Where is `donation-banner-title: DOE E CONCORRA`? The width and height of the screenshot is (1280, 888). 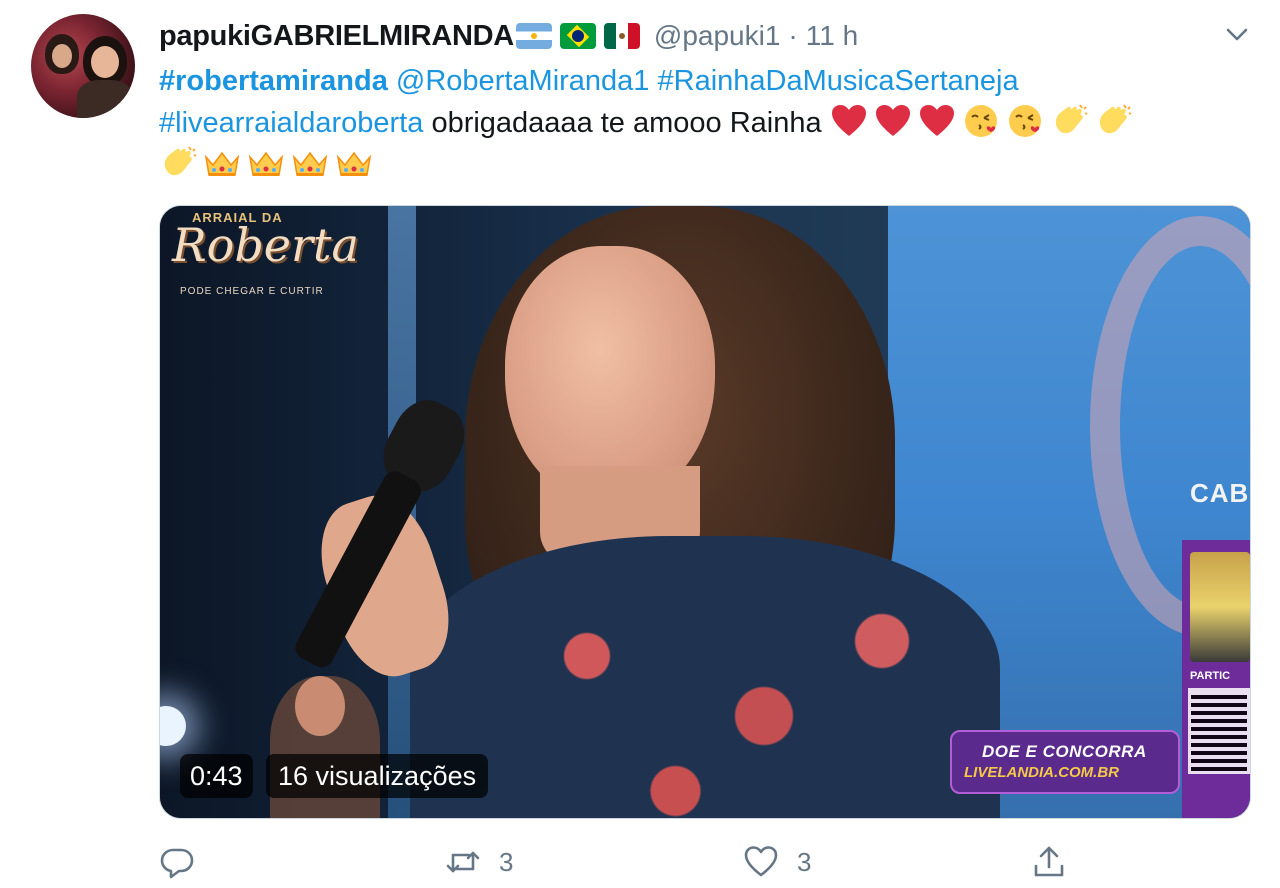
donation-banner-title: DOE E CONCORRA is located at coordinates (1064, 751).